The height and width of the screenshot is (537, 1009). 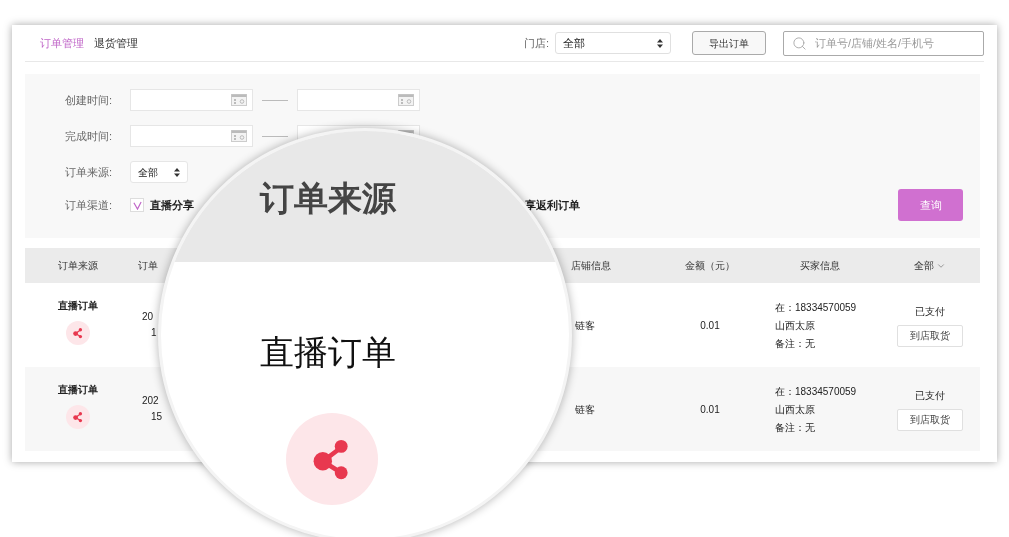 What do you see at coordinates (328, 352) in the screenshot?
I see `magnified-source: 直播订单` at bounding box center [328, 352].